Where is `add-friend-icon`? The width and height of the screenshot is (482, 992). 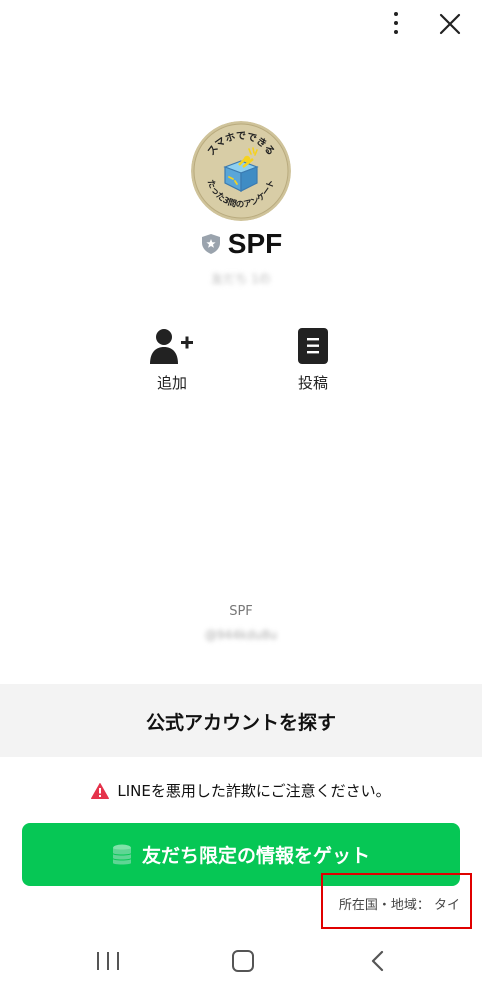 add-friend-icon is located at coordinates (171, 346).